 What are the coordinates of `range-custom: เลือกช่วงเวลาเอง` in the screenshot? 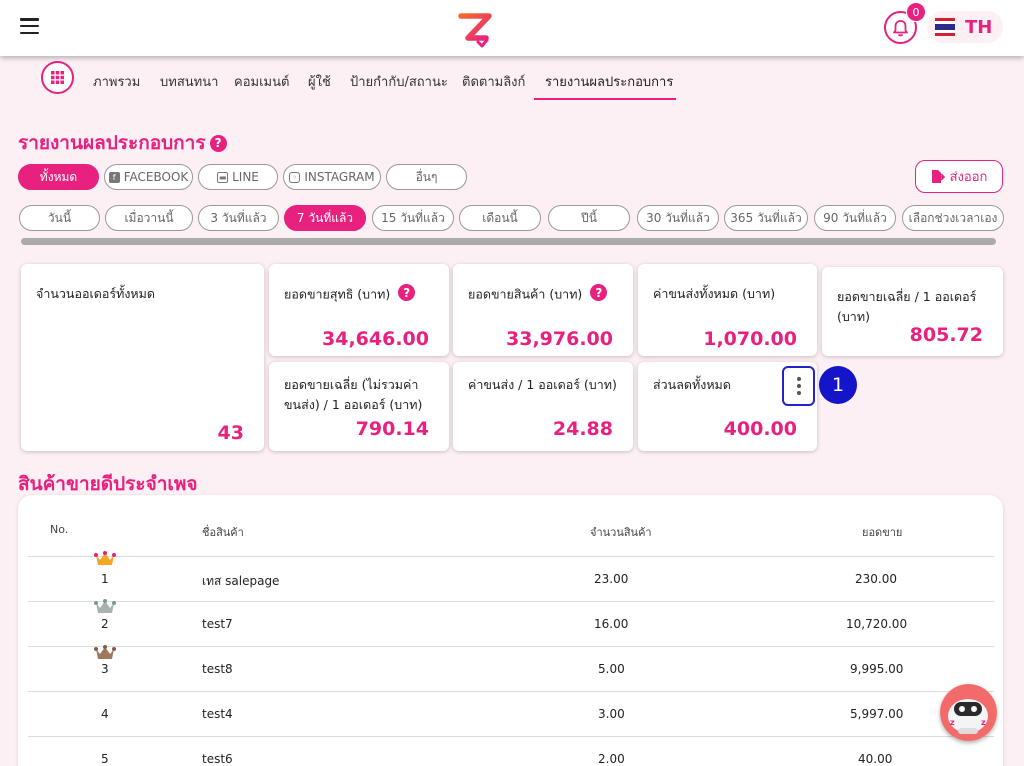 It's located at (953, 218).